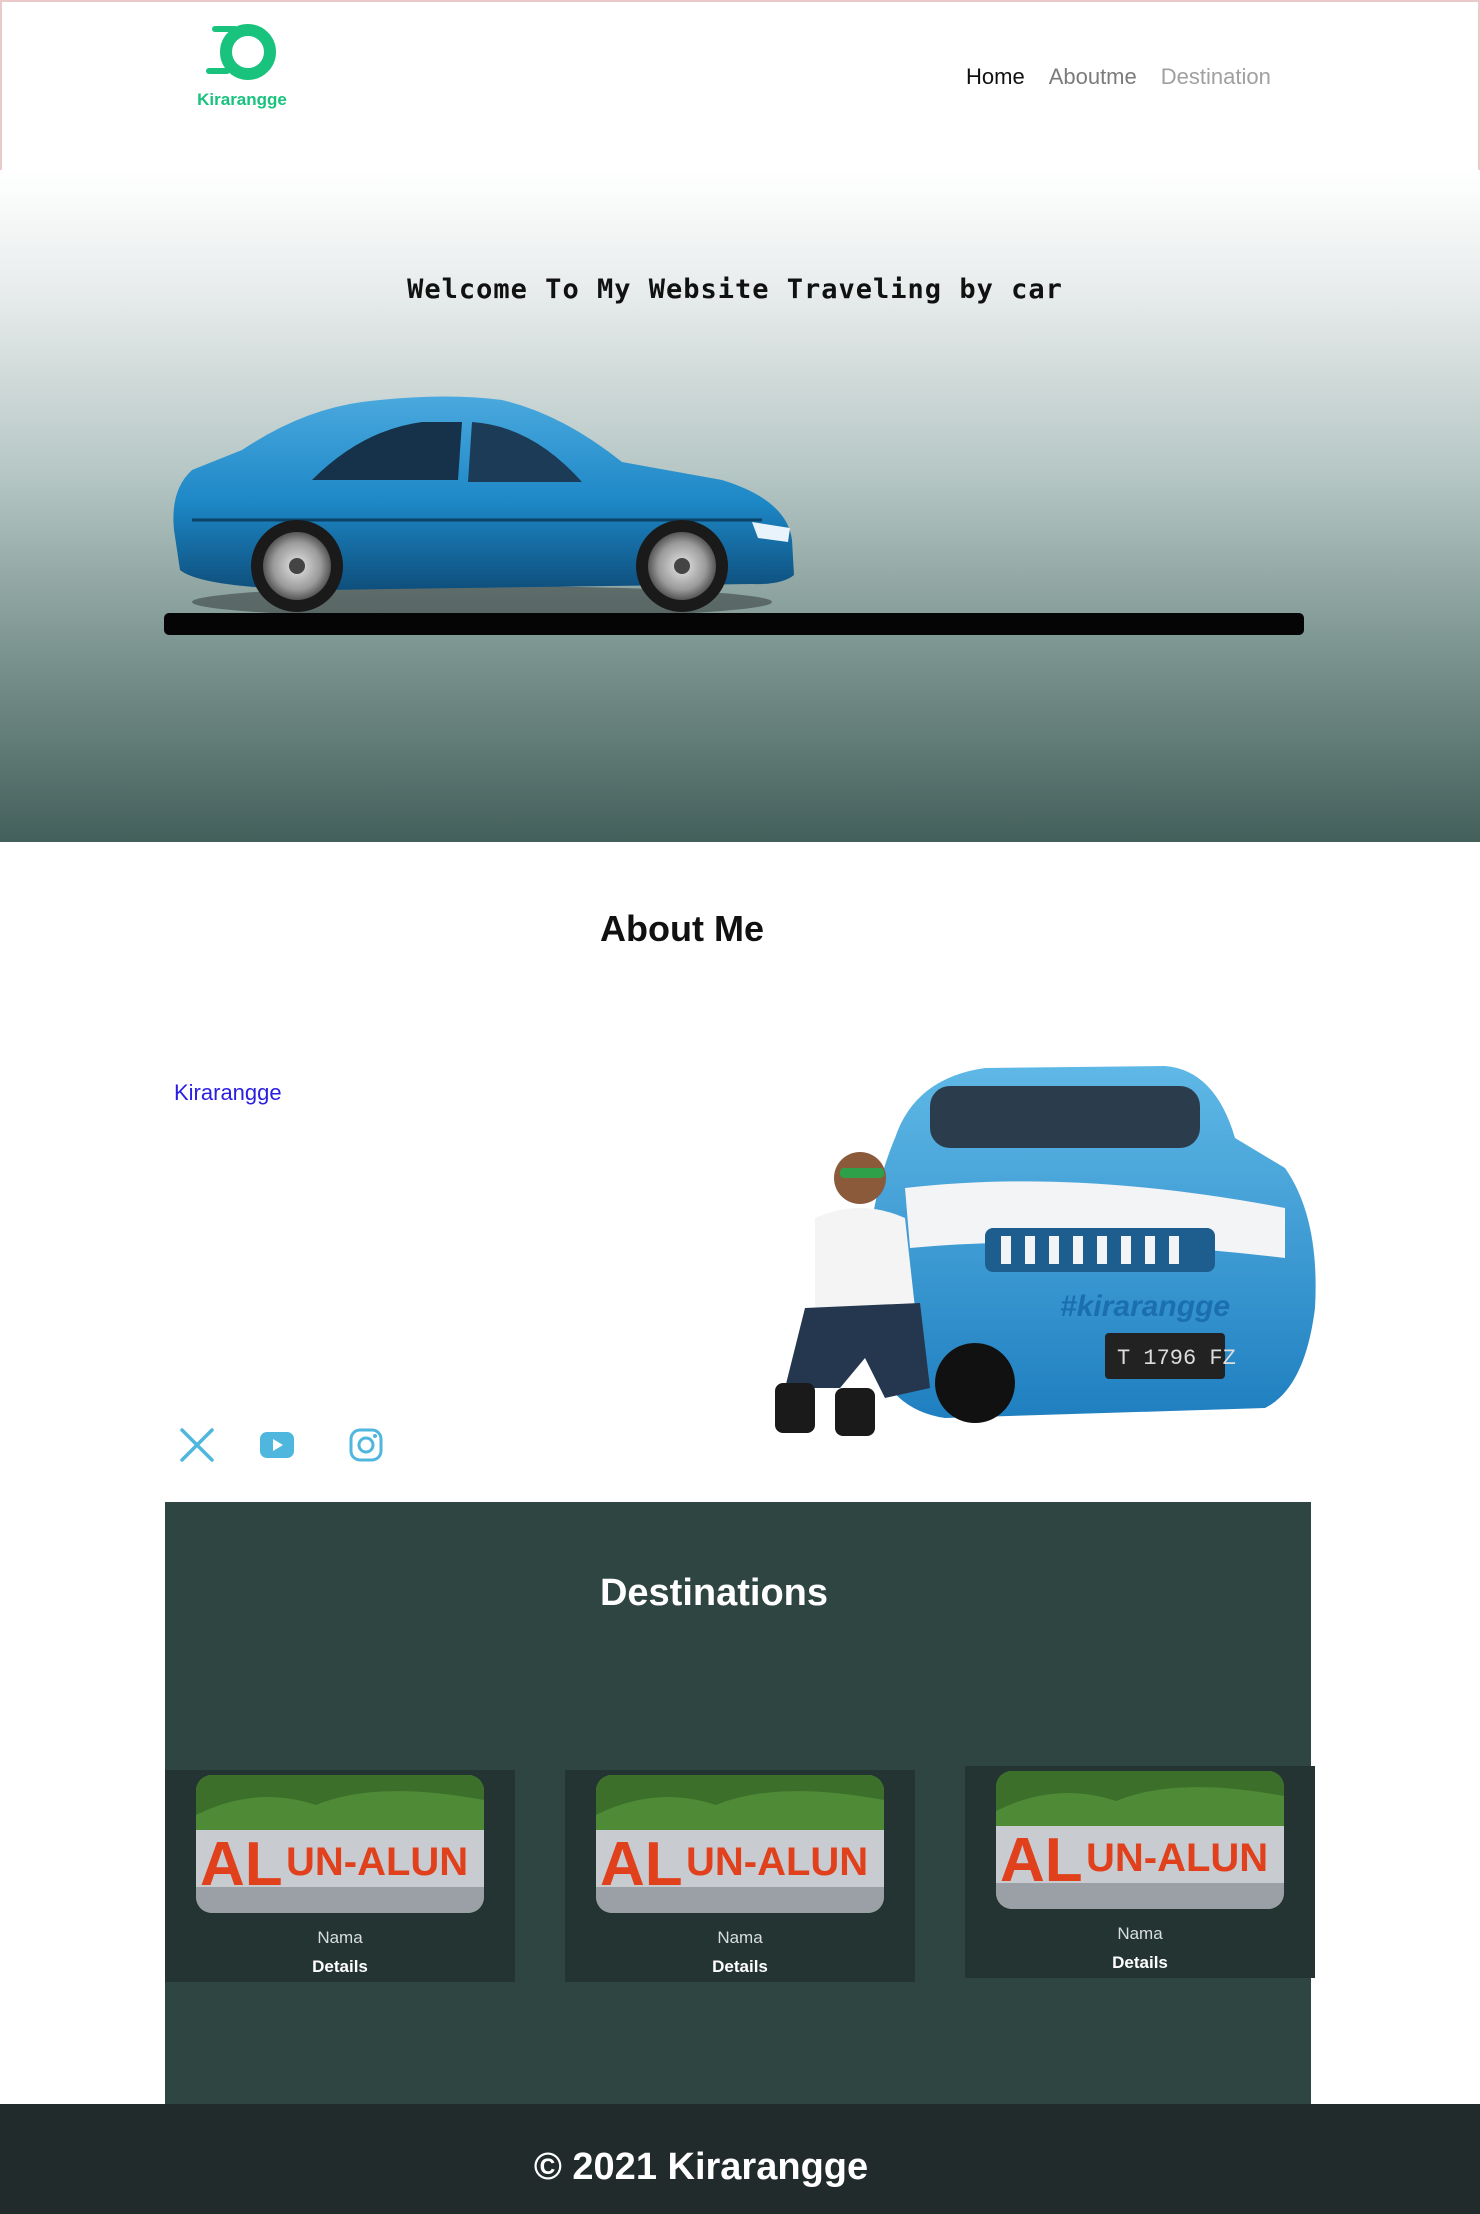 The image size is (1480, 2214). I want to click on about-name-link: Kirarangge, so click(228, 1093).